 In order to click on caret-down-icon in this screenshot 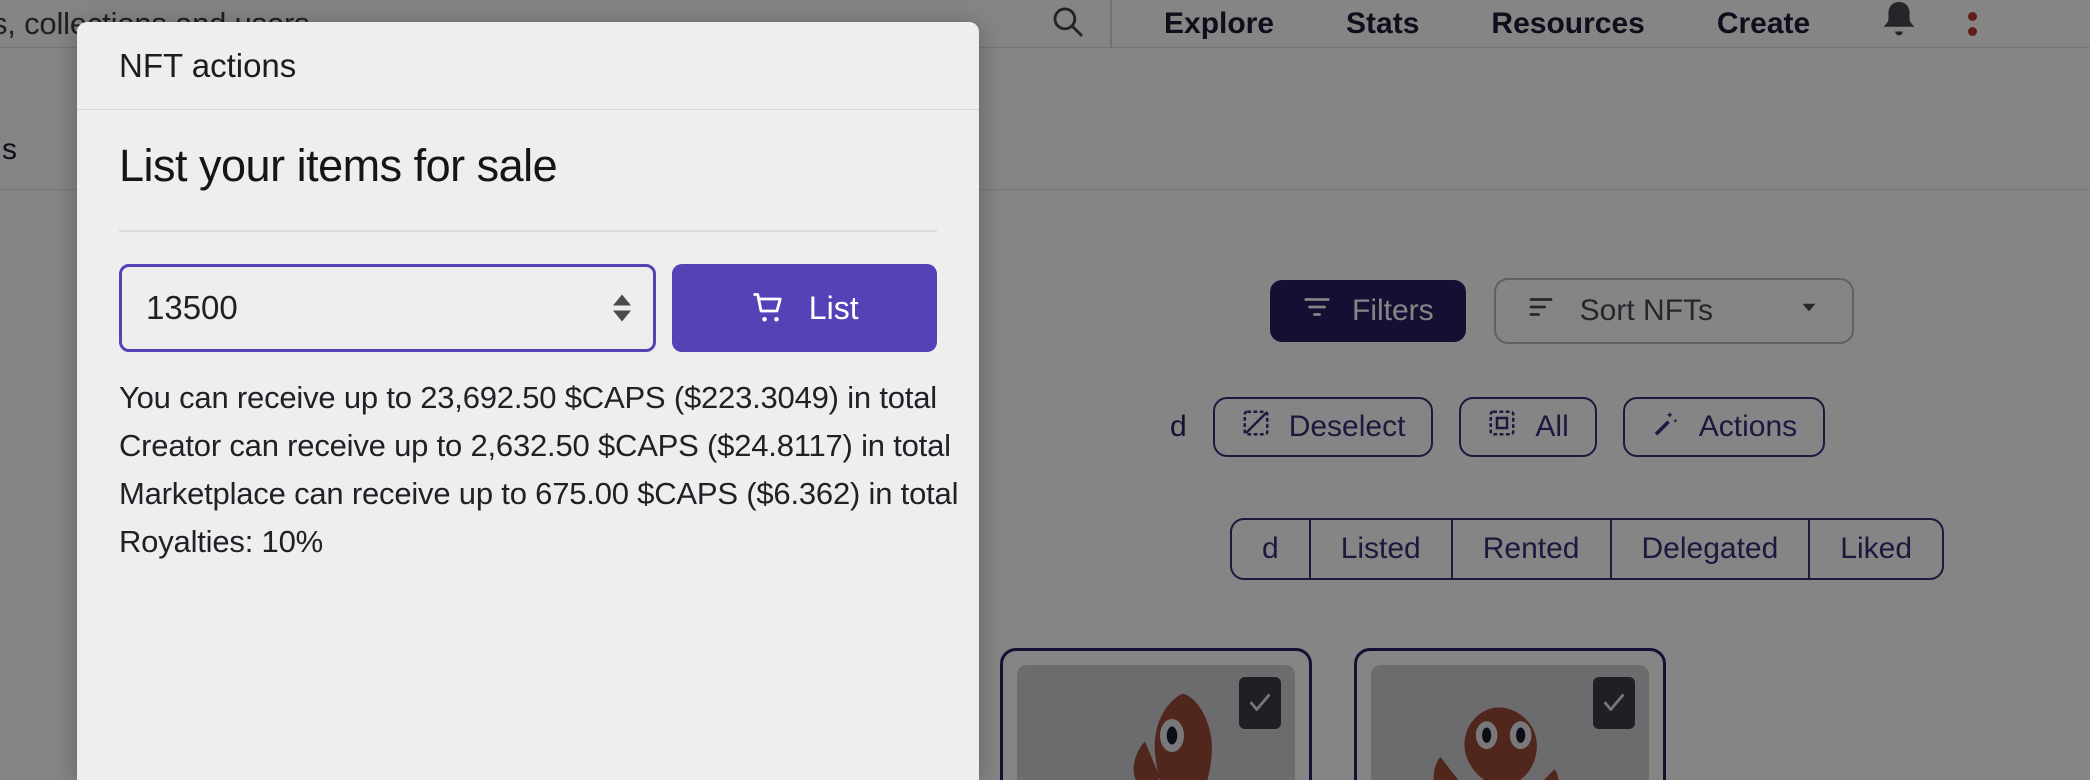, I will do `click(622, 316)`.